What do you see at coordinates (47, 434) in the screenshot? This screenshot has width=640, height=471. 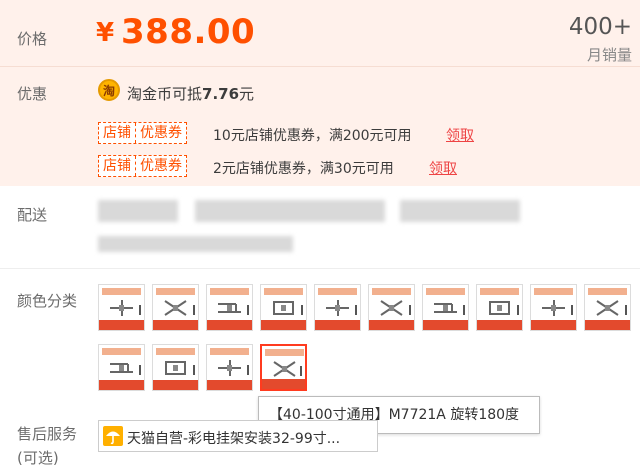 I see `service-label: 售后服务` at bounding box center [47, 434].